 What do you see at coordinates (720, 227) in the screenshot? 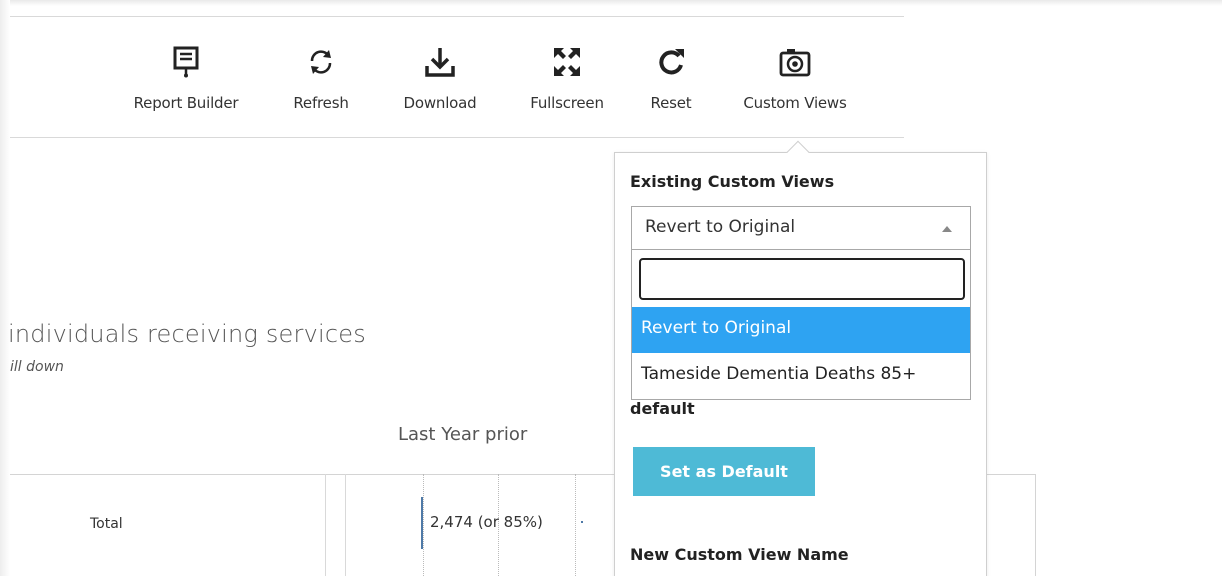
I see `select-value: Revert to Original` at bounding box center [720, 227].